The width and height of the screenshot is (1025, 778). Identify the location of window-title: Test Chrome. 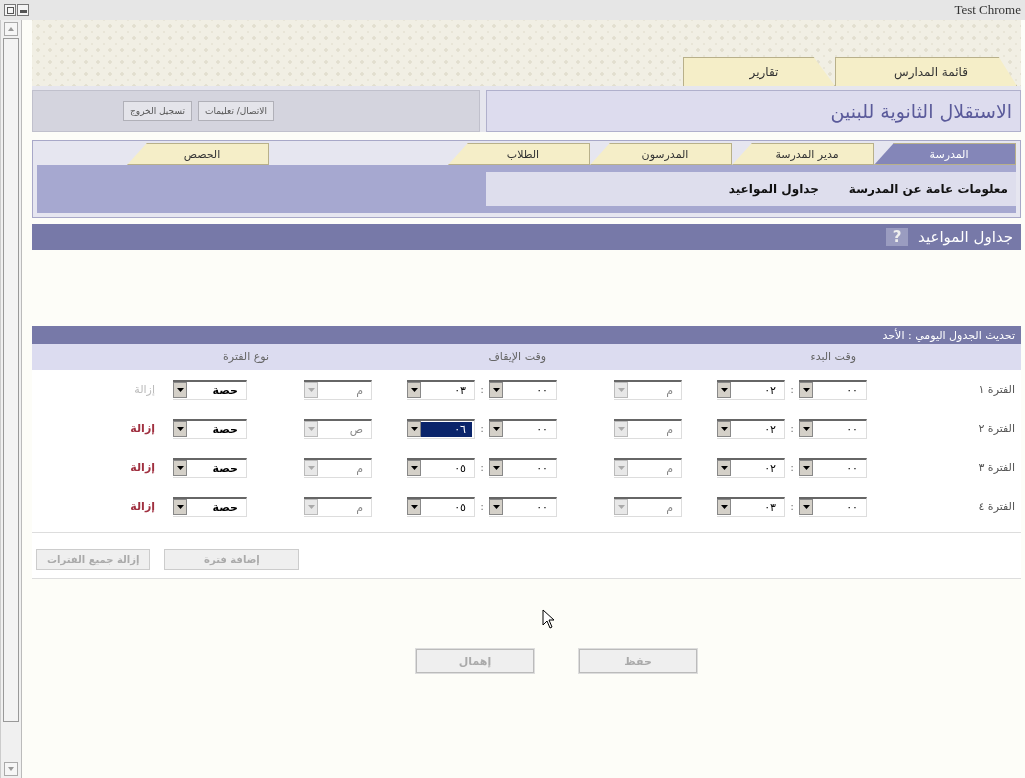
(987, 10).